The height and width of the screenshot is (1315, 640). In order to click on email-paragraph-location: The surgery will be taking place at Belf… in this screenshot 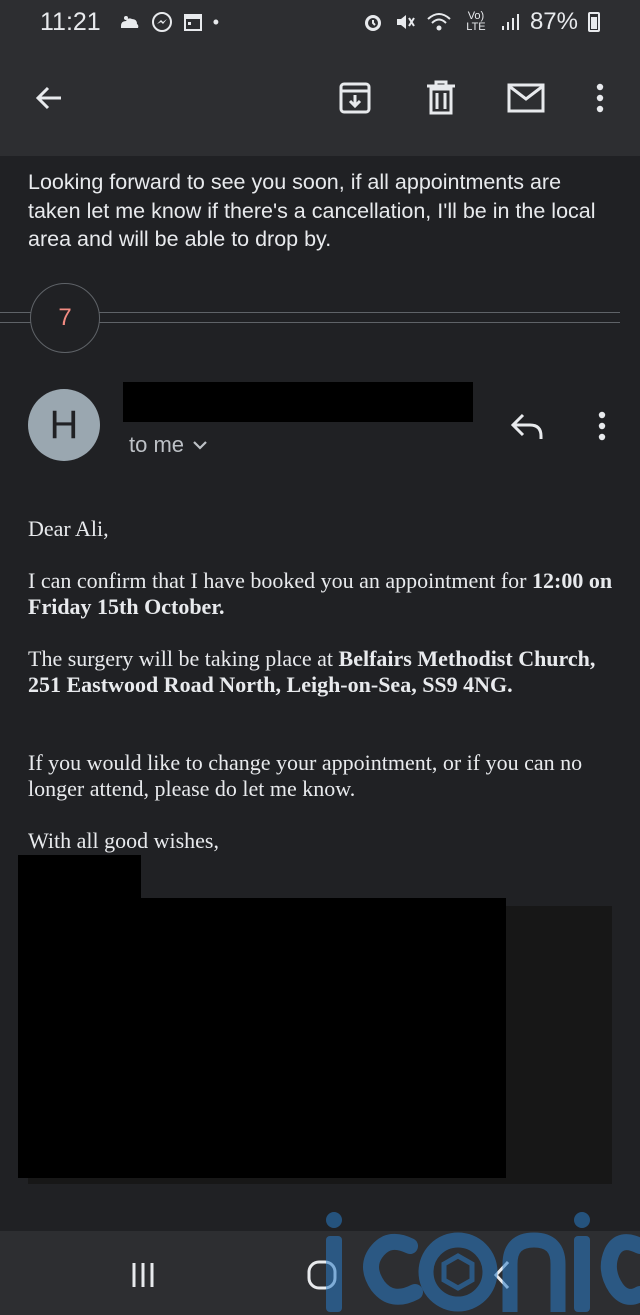, I will do `click(328, 672)`.